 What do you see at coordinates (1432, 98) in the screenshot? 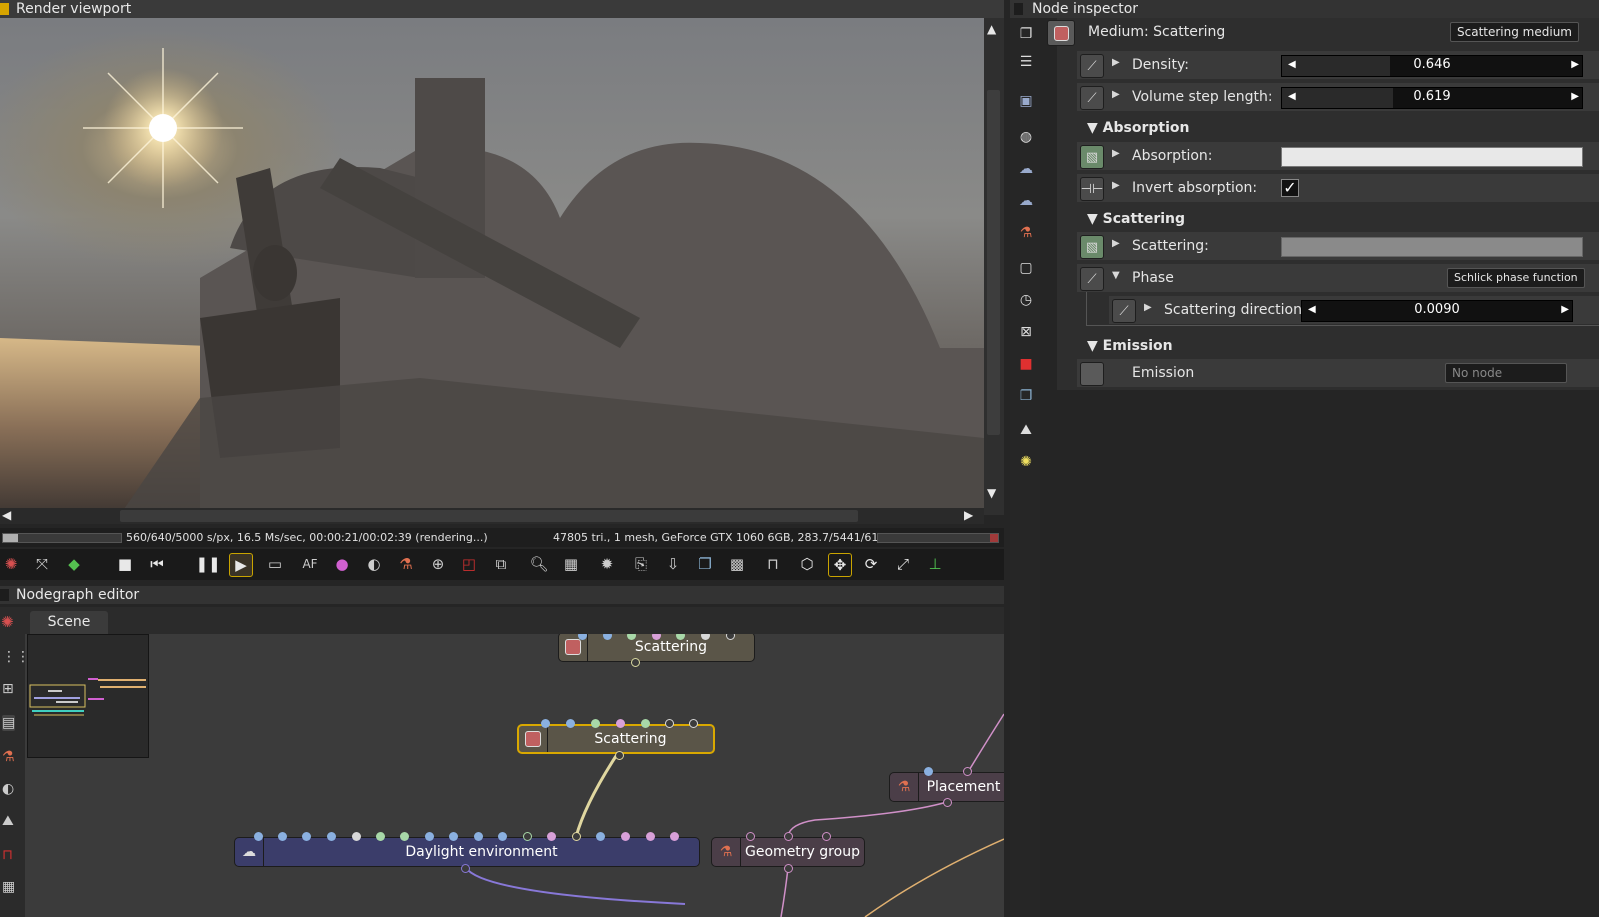
I see `volume-step-length-slider: ◀ 0.619 ▶` at bounding box center [1432, 98].